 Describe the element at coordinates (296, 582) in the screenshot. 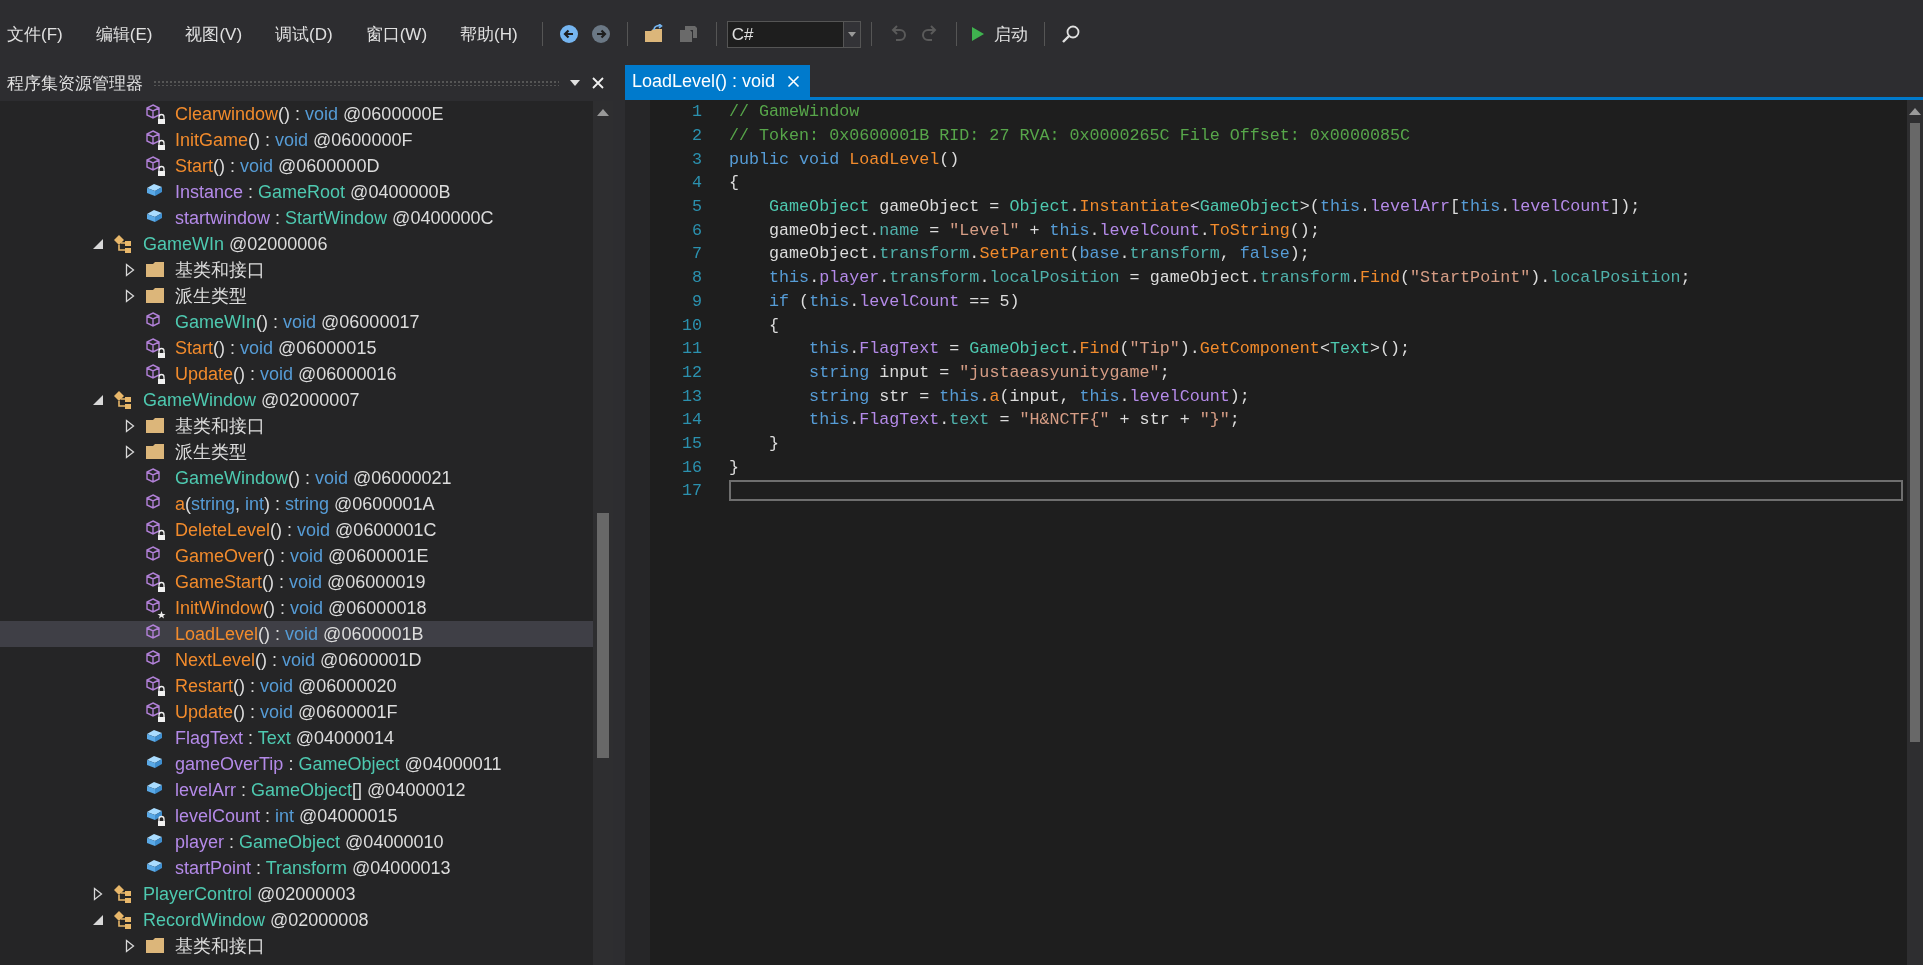

I see `tree-item: GameStart() : void @06000019` at that location.